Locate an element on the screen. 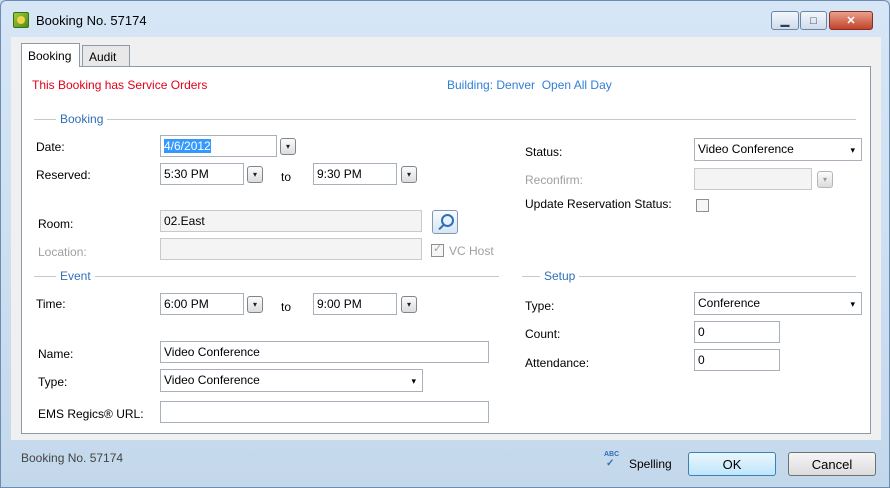 Image resolution: width=890 pixels, height=488 pixels. event-section-divider is located at coordinates (266, 276).